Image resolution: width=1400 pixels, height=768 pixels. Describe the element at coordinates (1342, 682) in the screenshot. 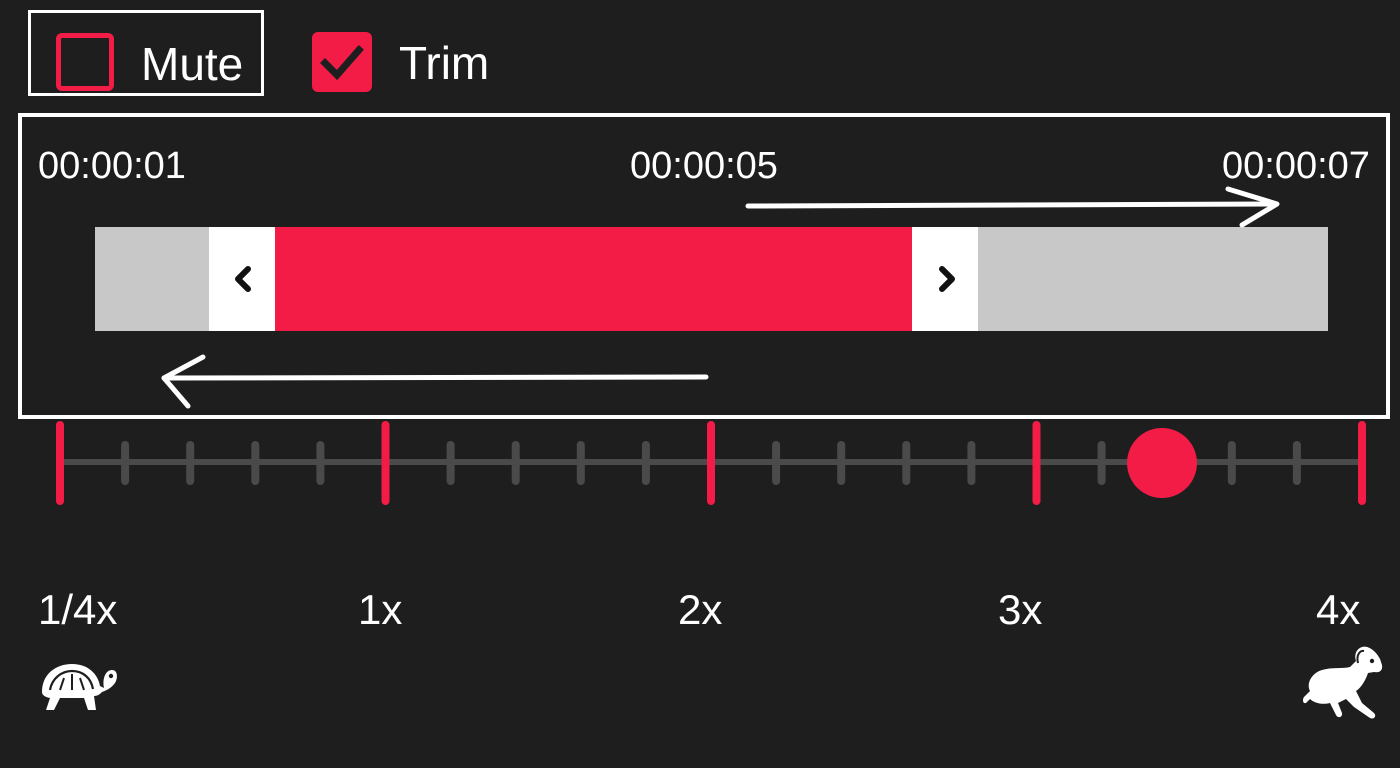

I see `rabbit-icon` at that location.